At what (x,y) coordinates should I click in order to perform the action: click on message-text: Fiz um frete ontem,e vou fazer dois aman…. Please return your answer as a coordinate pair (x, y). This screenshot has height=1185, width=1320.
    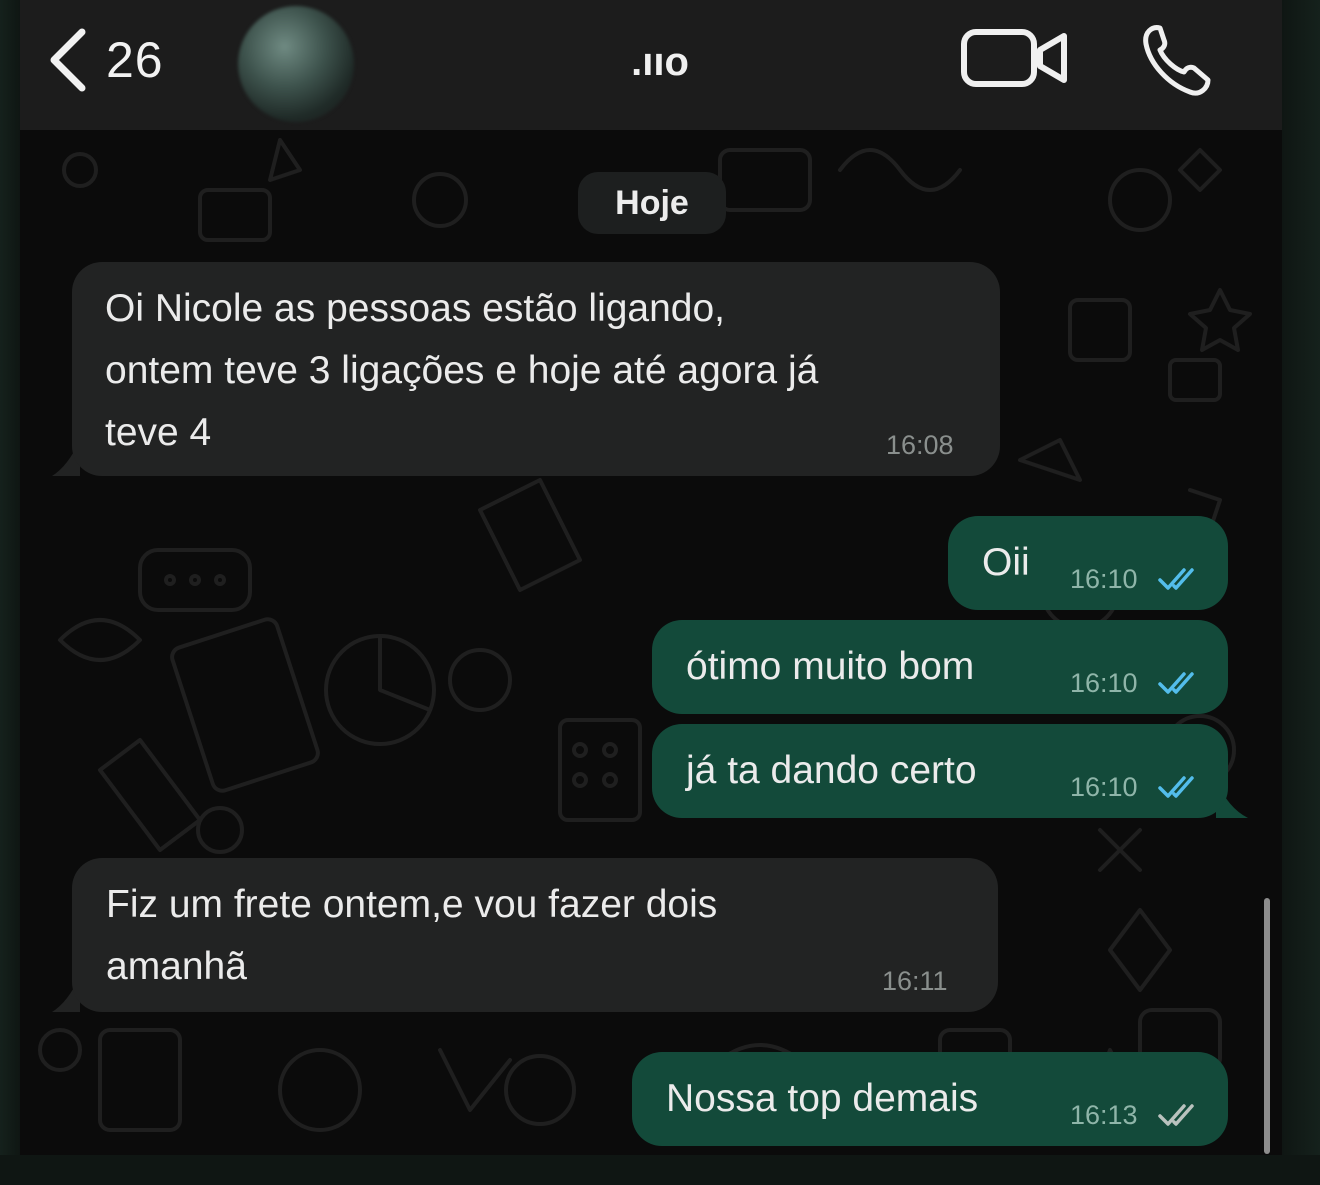
    Looking at the image, I should click on (412, 935).